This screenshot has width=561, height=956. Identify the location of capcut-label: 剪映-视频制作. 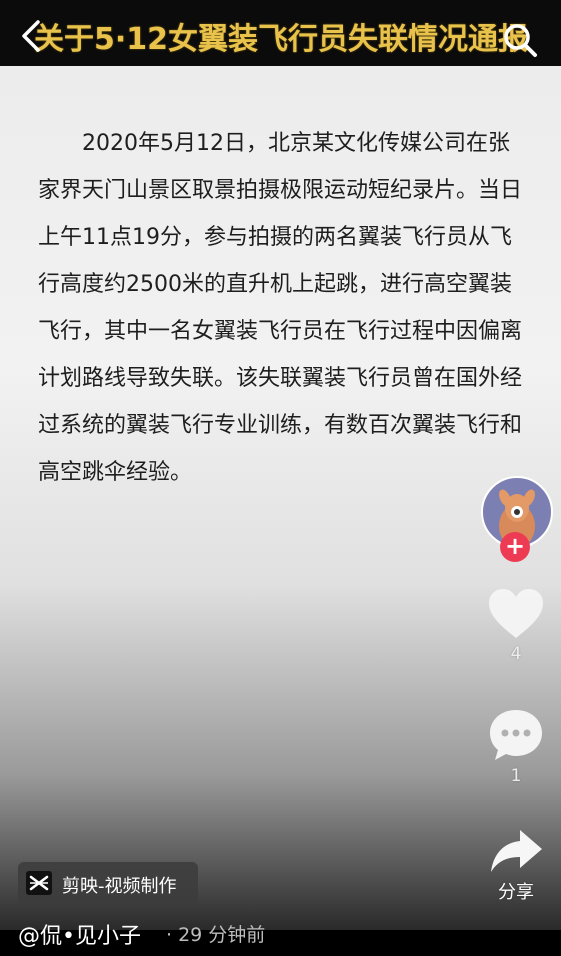
(119, 886).